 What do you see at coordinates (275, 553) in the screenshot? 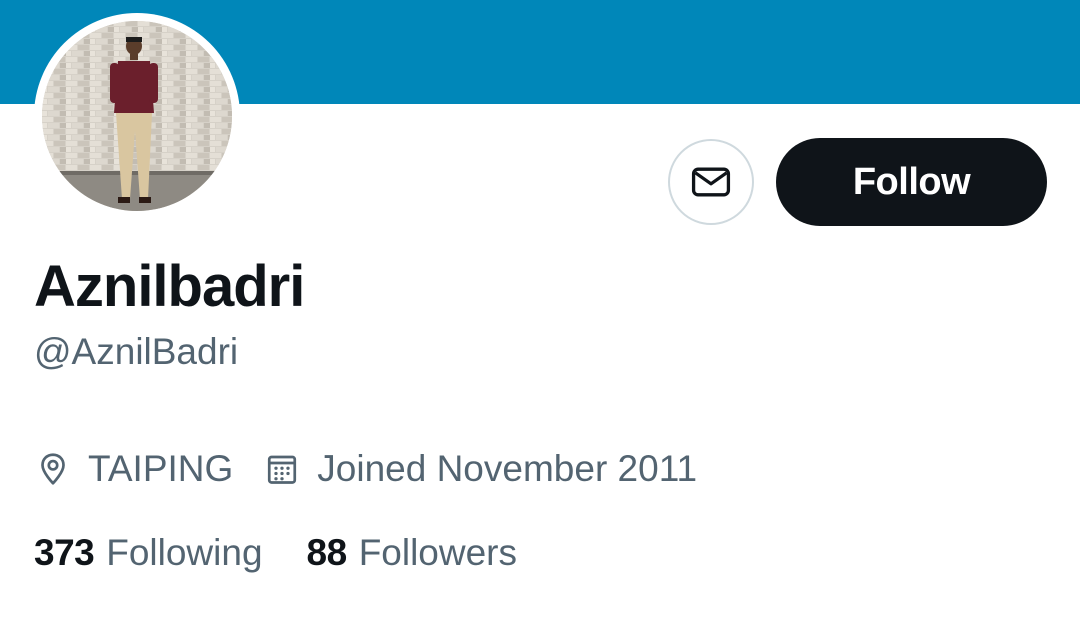
I see `follow-stats: 373 Following 88 Followers` at bounding box center [275, 553].